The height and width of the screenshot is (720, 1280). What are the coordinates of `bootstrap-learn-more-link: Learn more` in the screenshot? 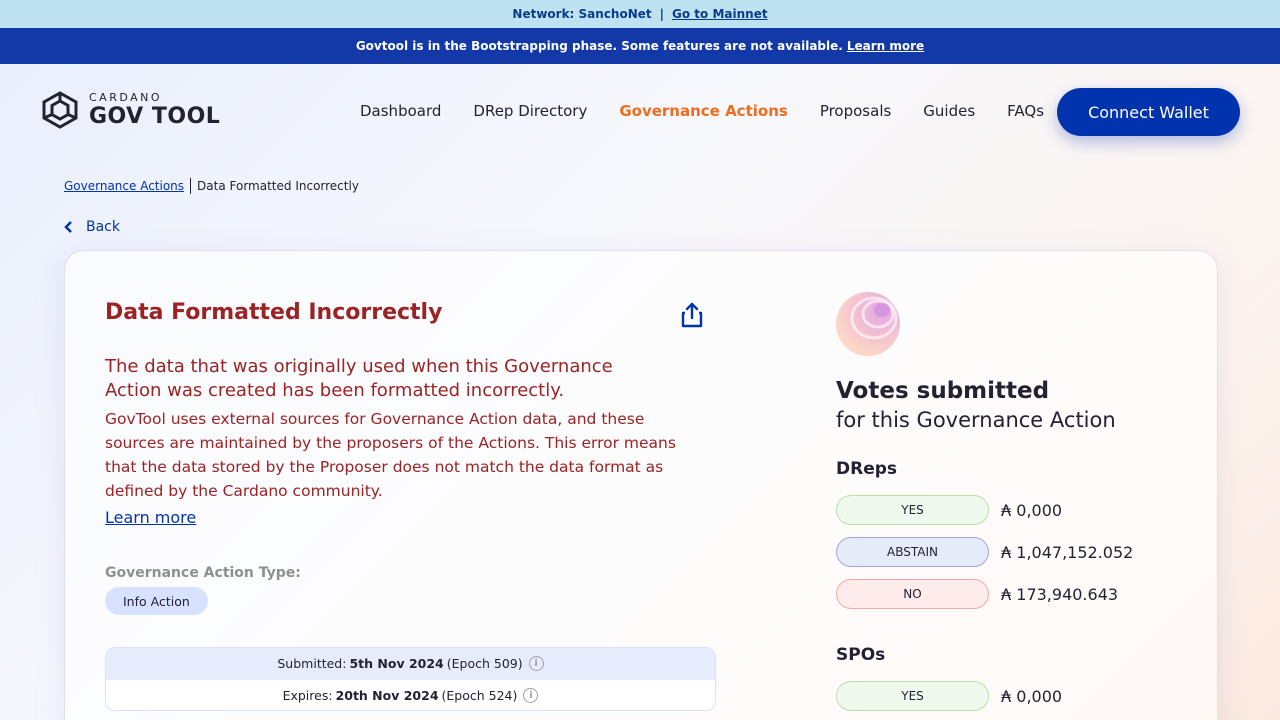 It's located at (885, 46).